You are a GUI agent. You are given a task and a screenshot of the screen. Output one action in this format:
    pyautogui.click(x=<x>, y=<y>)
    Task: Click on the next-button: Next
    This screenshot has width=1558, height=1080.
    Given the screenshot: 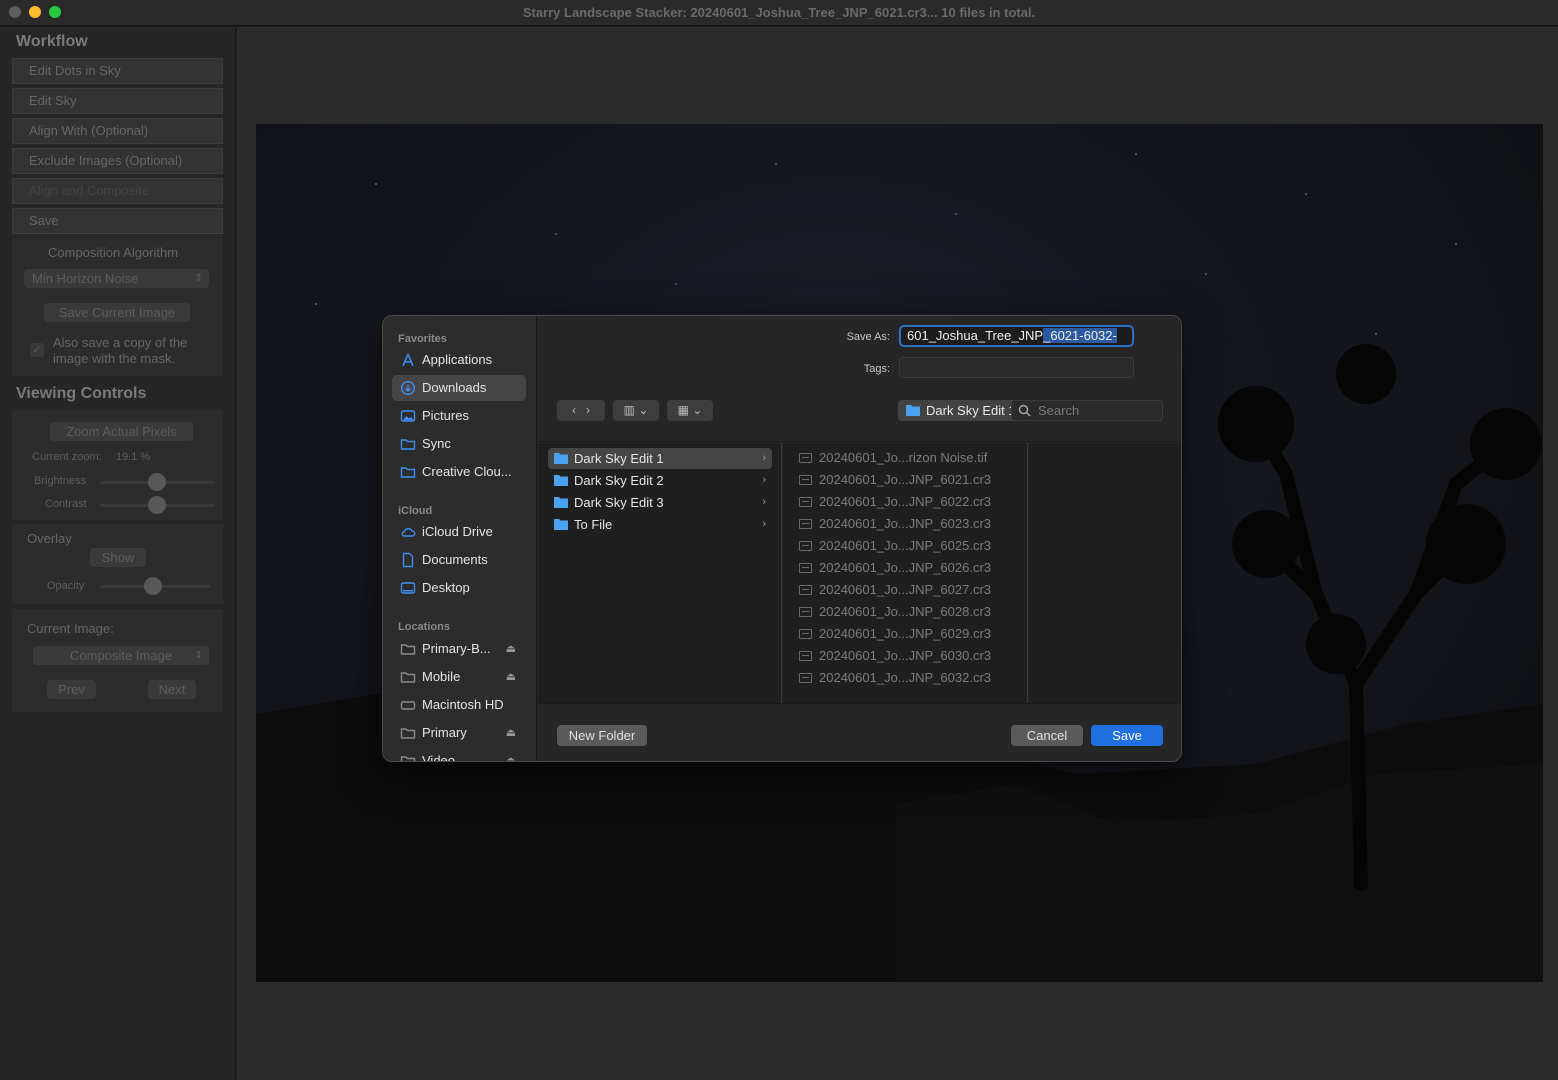 What is the action you would take?
    pyautogui.click(x=172, y=689)
    